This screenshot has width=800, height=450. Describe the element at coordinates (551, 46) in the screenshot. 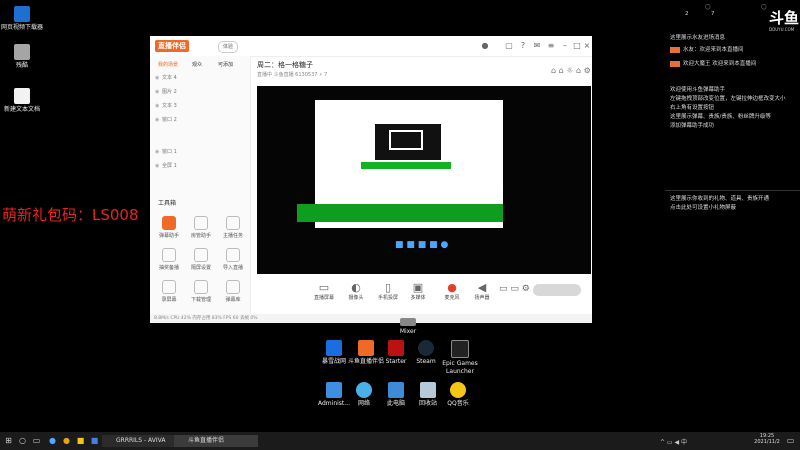

I see `menu-icon: ≡` at that location.